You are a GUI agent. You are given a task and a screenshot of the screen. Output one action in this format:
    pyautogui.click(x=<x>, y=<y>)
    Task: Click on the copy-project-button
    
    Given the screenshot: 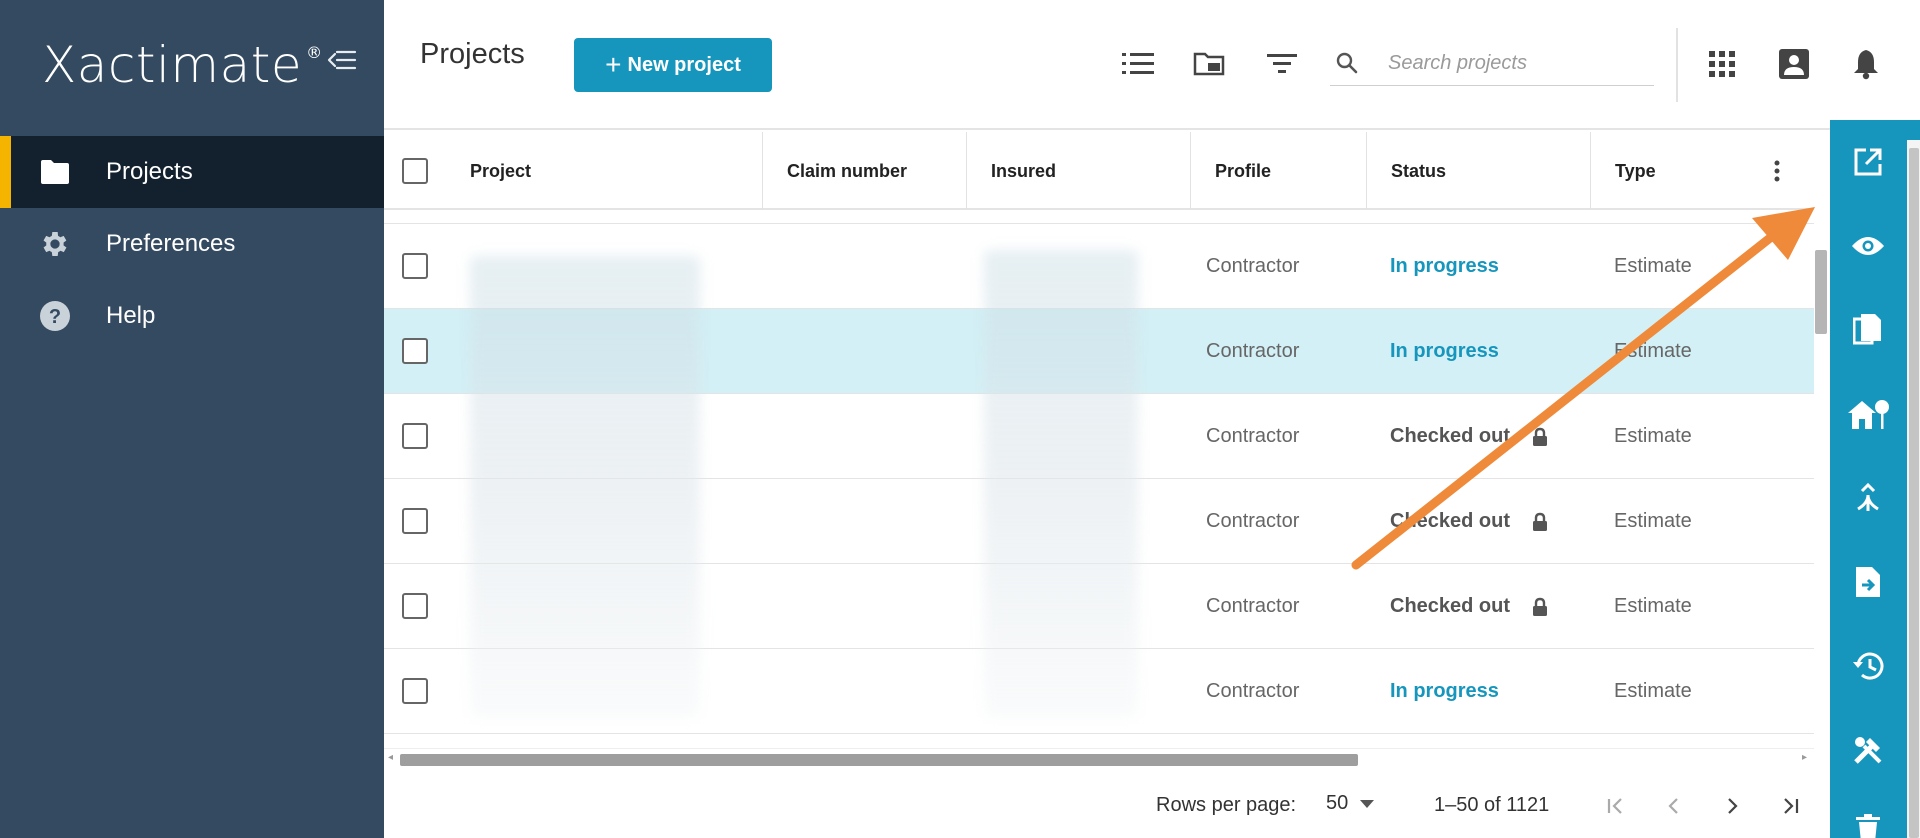 What is the action you would take?
    pyautogui.click(x=1868, y=330)
    